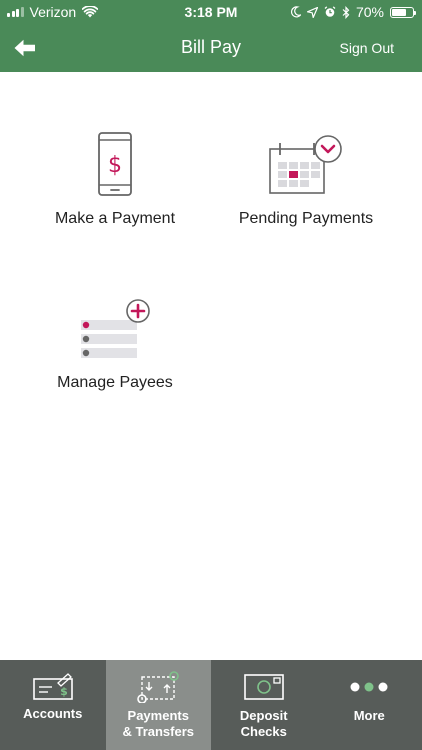  I want to click on tab-payments-label: Payments & Transfers, so click(158, 723).